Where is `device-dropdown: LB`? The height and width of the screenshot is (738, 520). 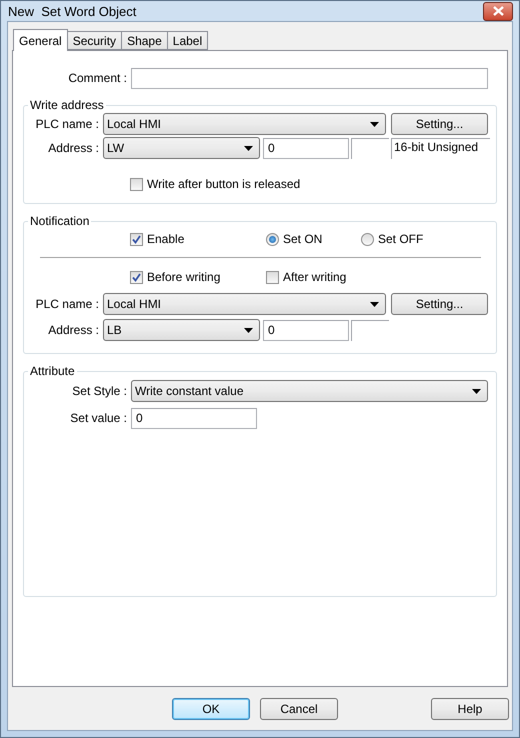
device-dropdown: LB is located at coordinates (181, 330).